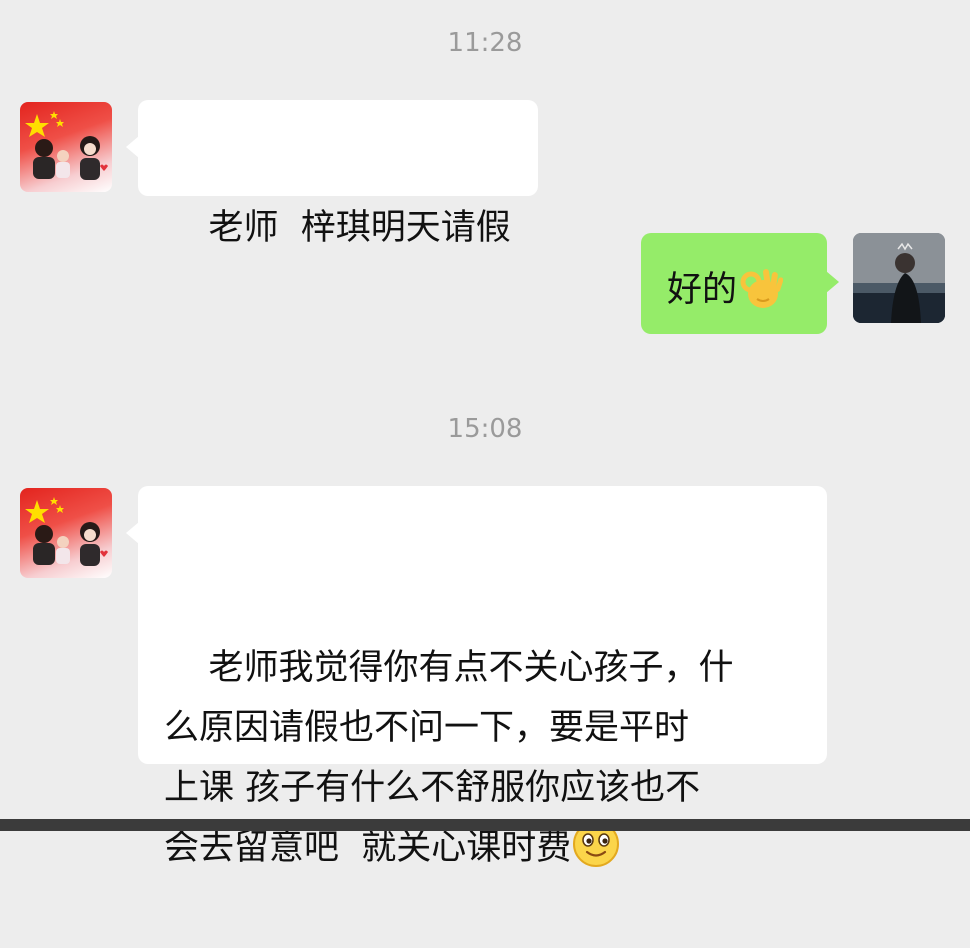  Describe the element at coordinates (485, 825) in the screenshot. I see `bottom-bar` at that location.